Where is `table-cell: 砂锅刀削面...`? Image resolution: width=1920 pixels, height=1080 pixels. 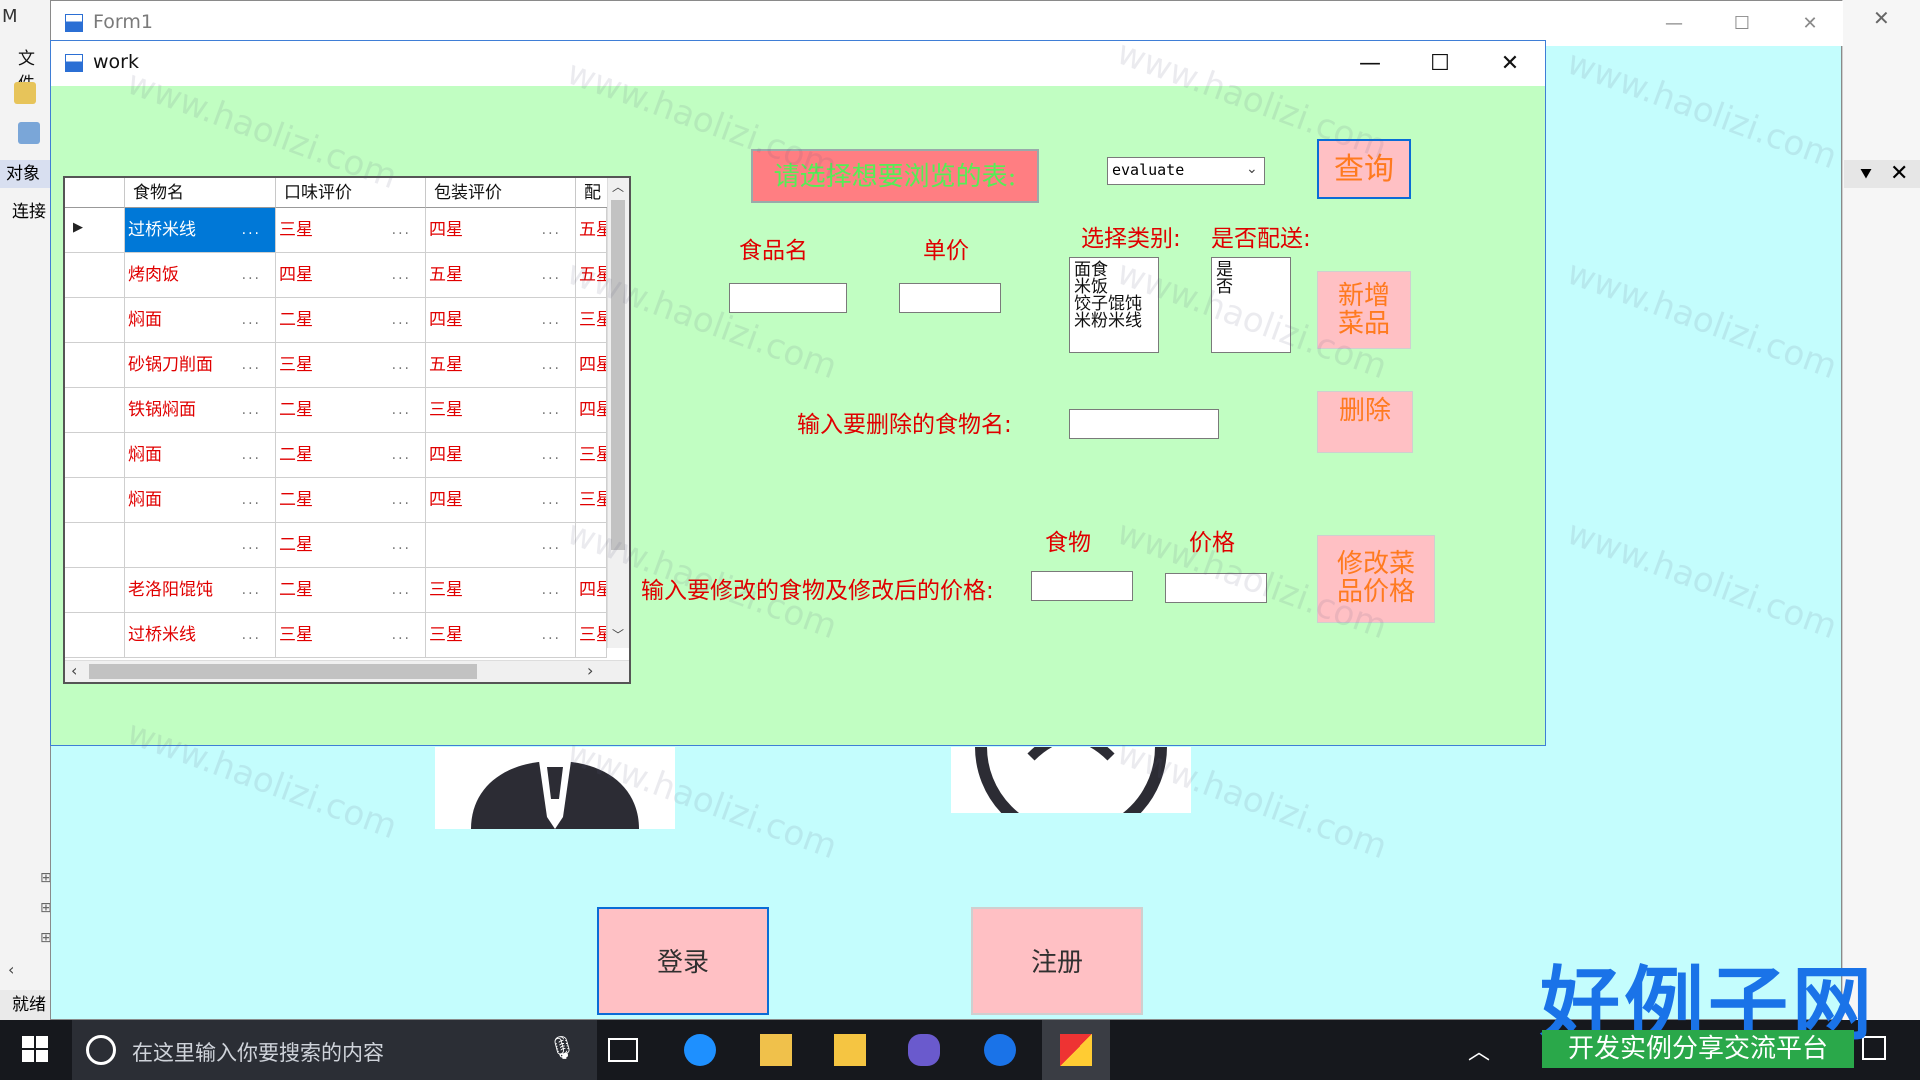 table-cell: 砂锅刀削面... is located at coordinates (200, 365).